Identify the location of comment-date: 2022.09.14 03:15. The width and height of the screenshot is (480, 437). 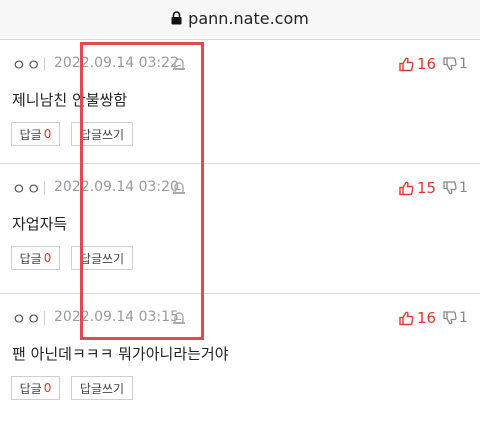
(116, 317).